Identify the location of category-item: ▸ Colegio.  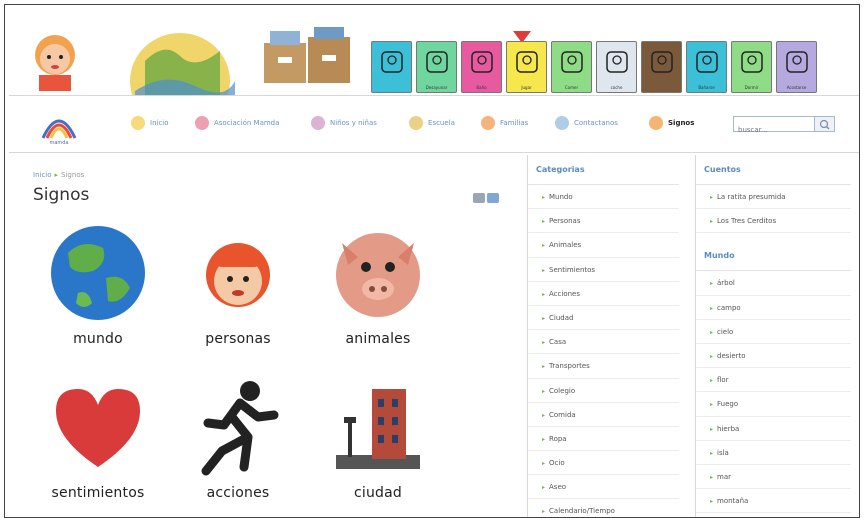
(603, 391).